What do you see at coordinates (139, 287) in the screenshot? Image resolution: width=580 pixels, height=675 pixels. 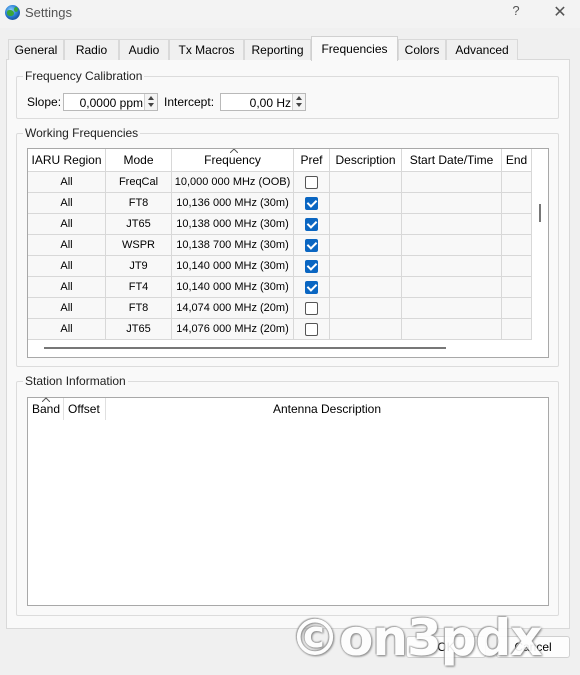 I see `cell-mode: FT4` at bounding box center [139, 287].